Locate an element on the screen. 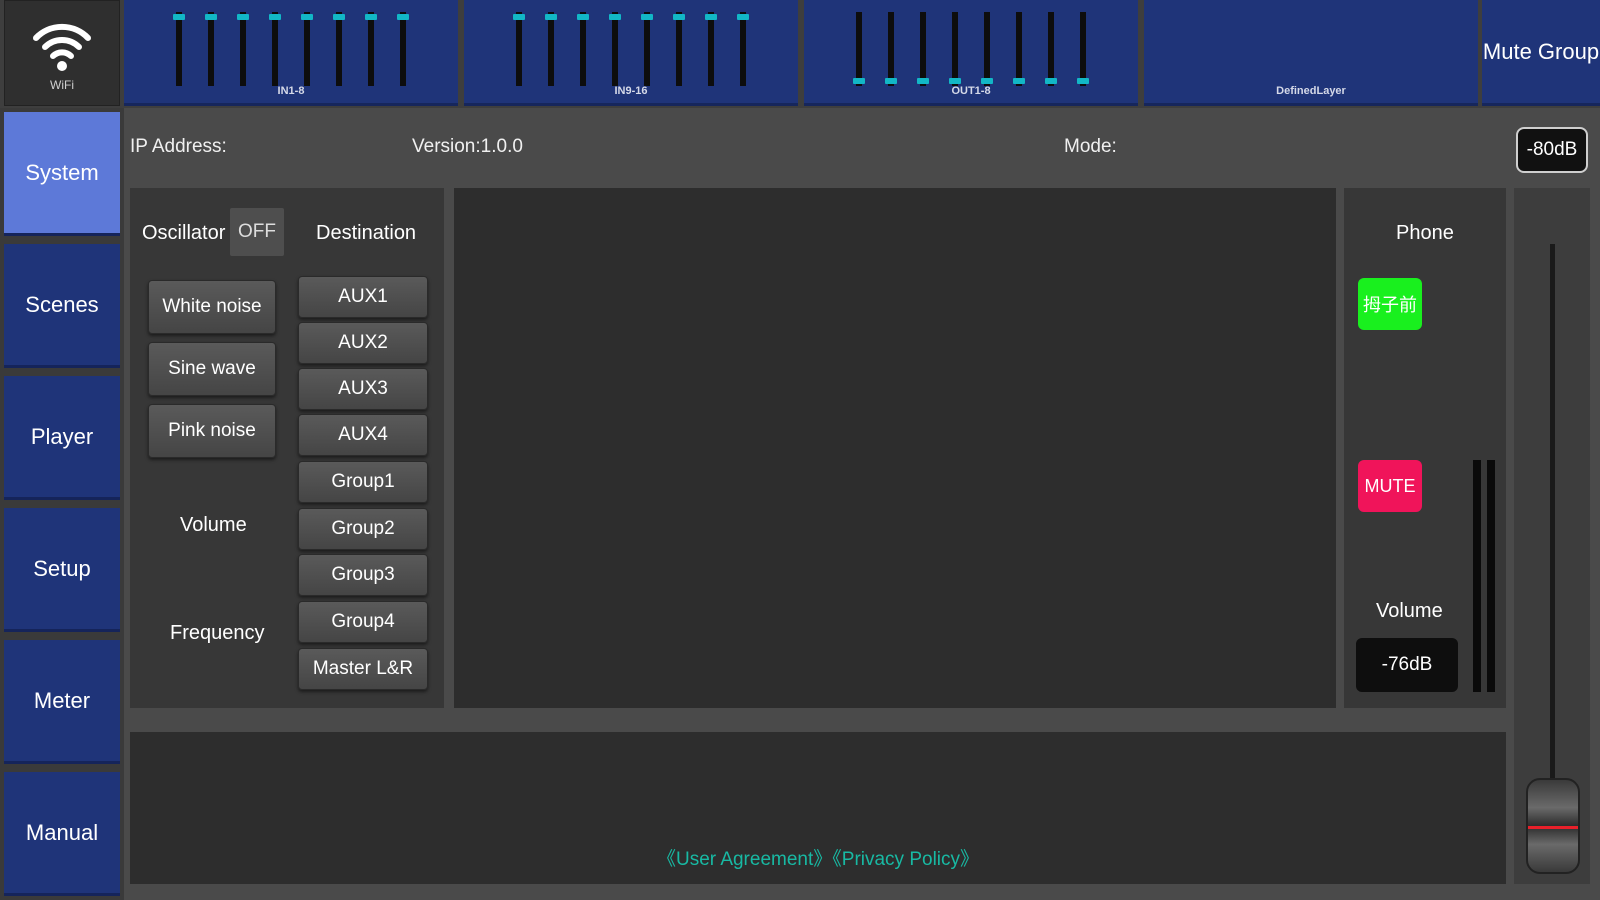  master-fader-knob is located at coordinates (1553, 826).